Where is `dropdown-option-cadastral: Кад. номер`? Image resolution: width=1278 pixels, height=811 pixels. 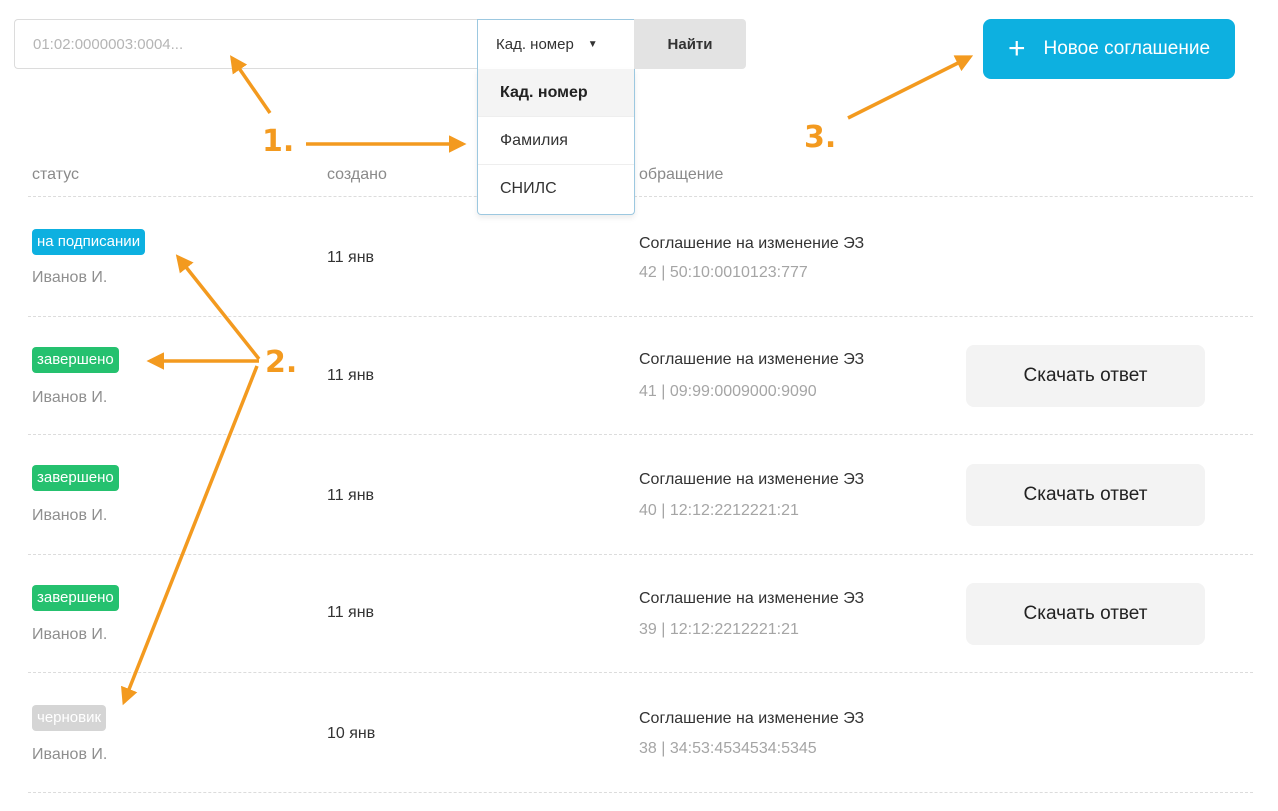
dropdown-option-cadastral: Кад. номер is located at coordinates (556, 93).